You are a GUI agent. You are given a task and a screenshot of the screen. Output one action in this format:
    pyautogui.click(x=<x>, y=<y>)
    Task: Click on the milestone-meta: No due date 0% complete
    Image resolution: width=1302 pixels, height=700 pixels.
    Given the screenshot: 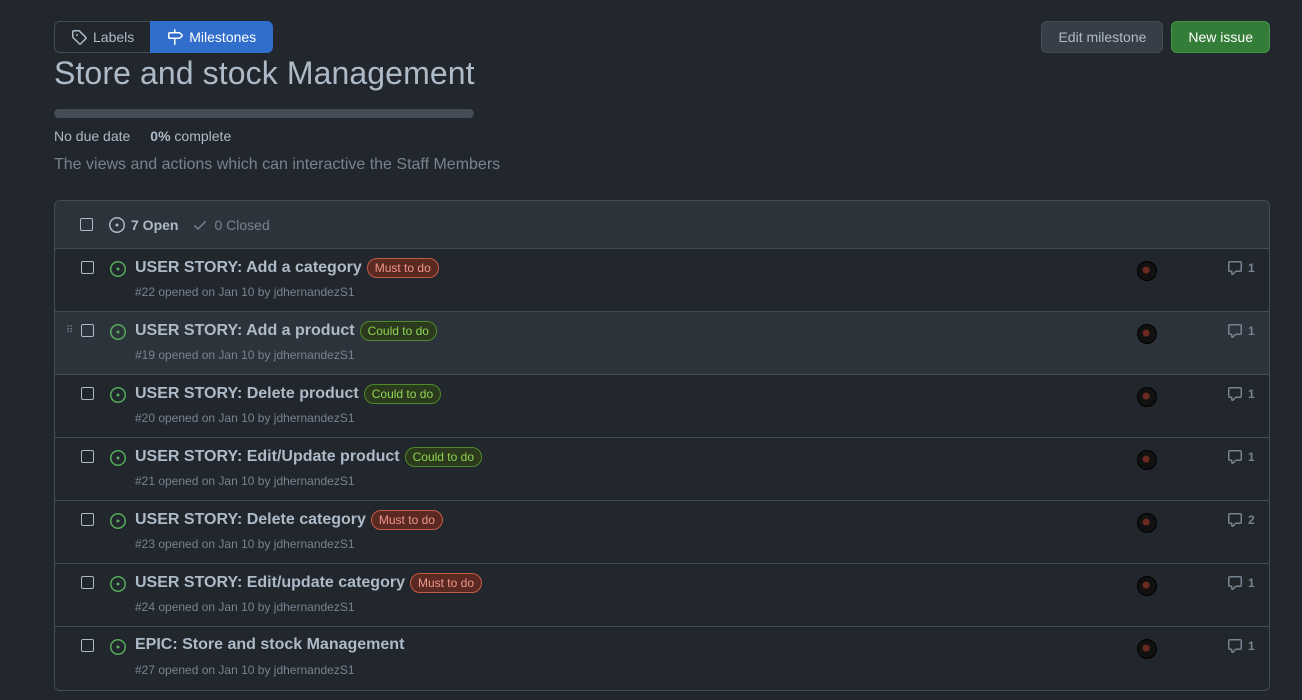 What is the action you would take?
    pyautogui.click(x=142, y=136)
    